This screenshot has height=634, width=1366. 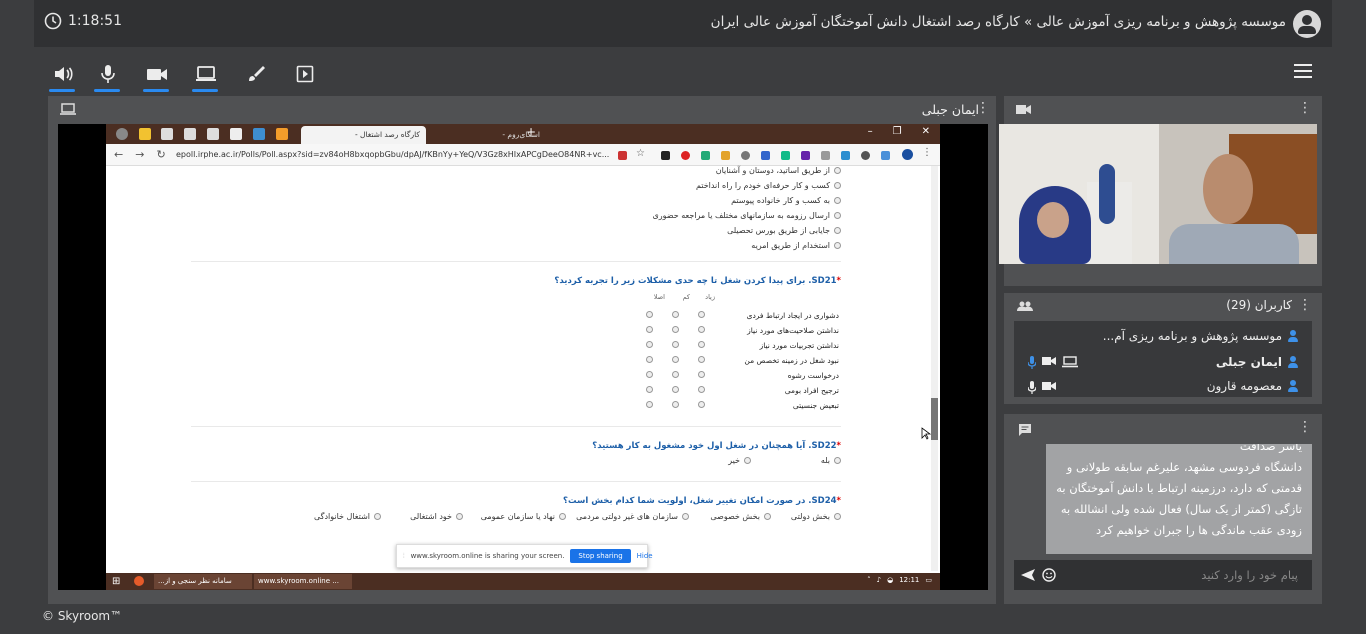 I want to click on option-row: بخش خصوصی, so click(x=740, y=516).